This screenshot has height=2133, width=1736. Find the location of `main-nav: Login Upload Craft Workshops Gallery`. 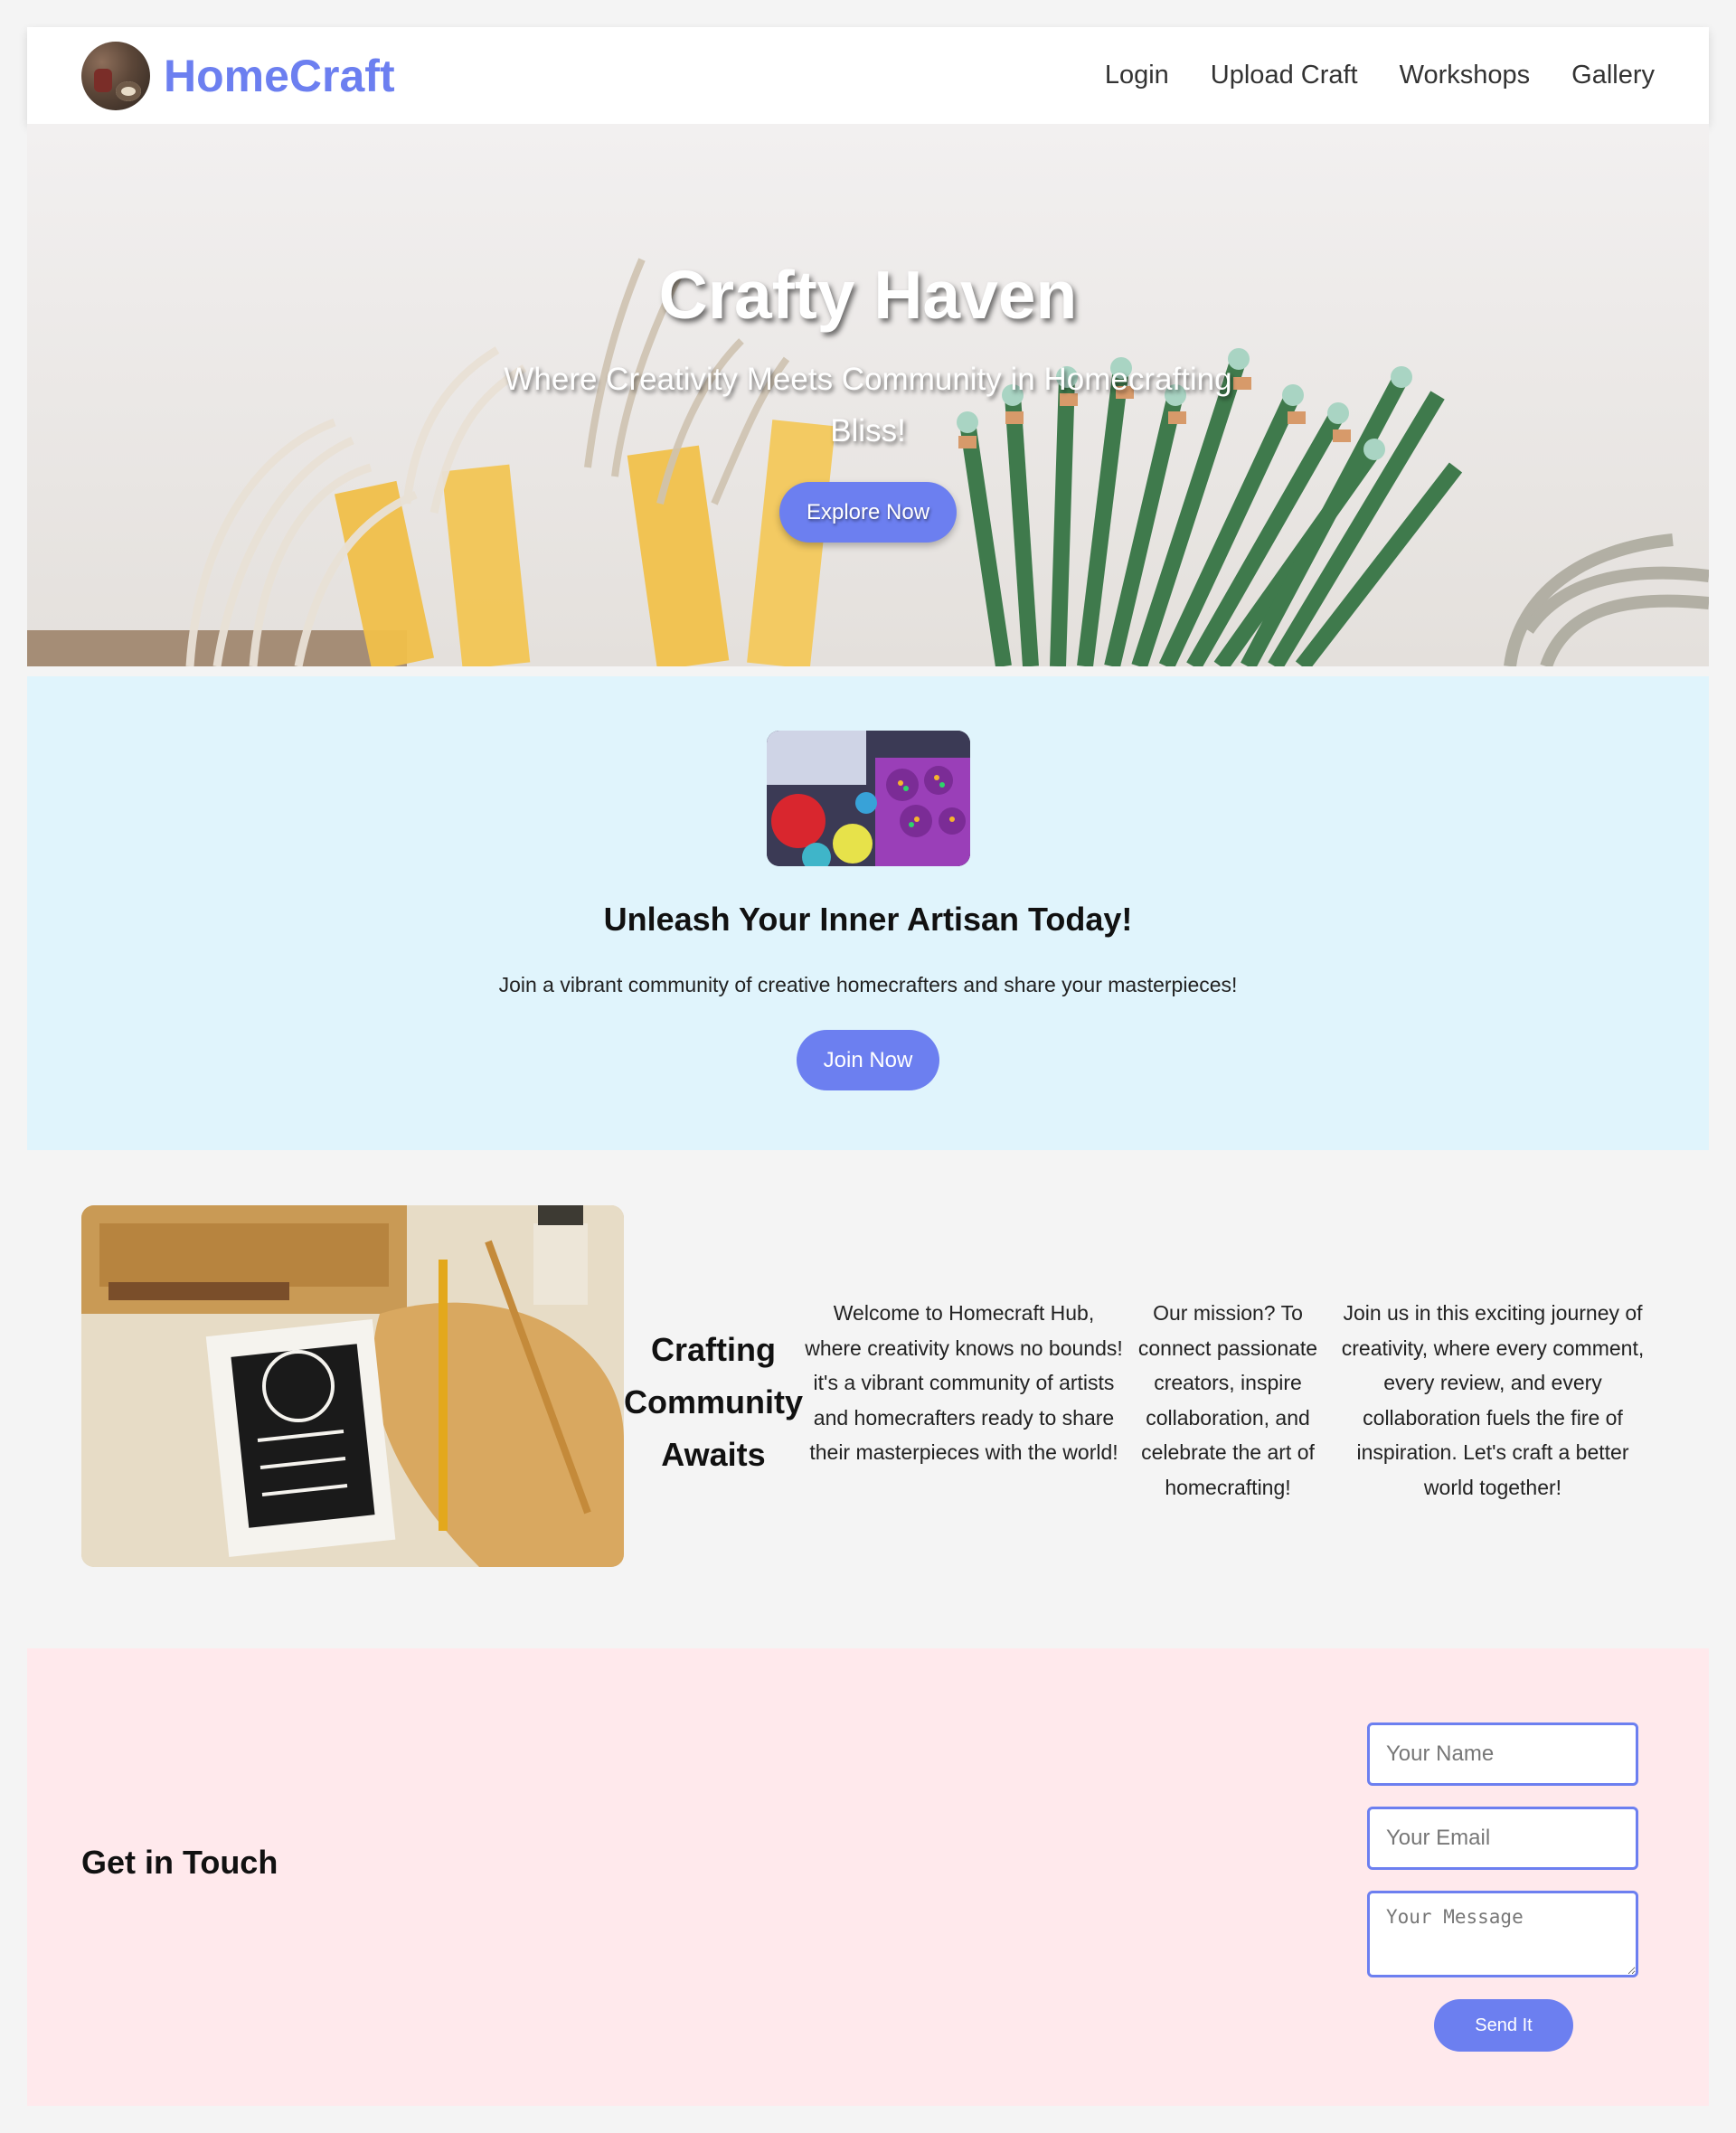

main-nav: Login Upload Craft Workshops Gallery is located at coordinates (1380, 76).